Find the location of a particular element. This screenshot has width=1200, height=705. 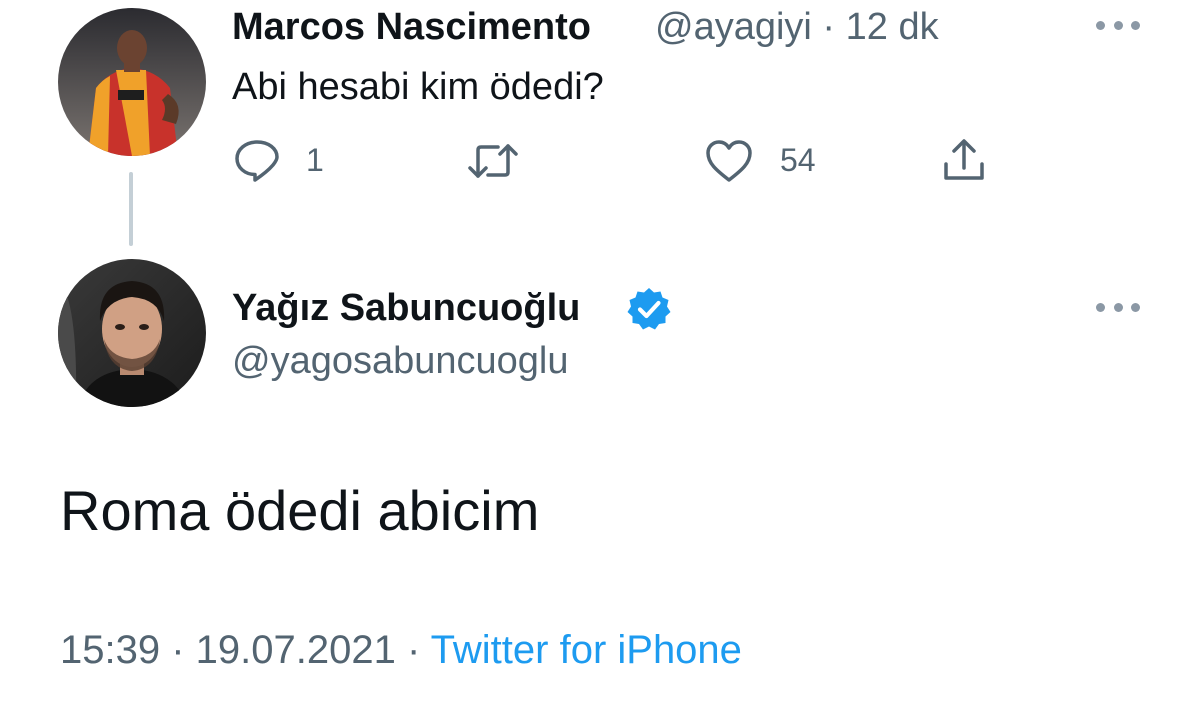

like-icon is located at coordinates (729, 161).